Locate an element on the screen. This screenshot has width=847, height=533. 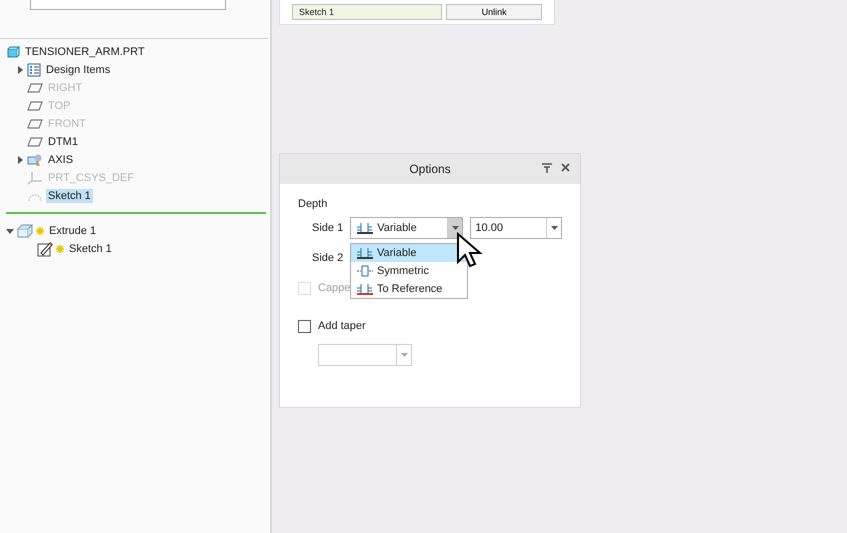
list-icon is located at coordinates (34, 70).